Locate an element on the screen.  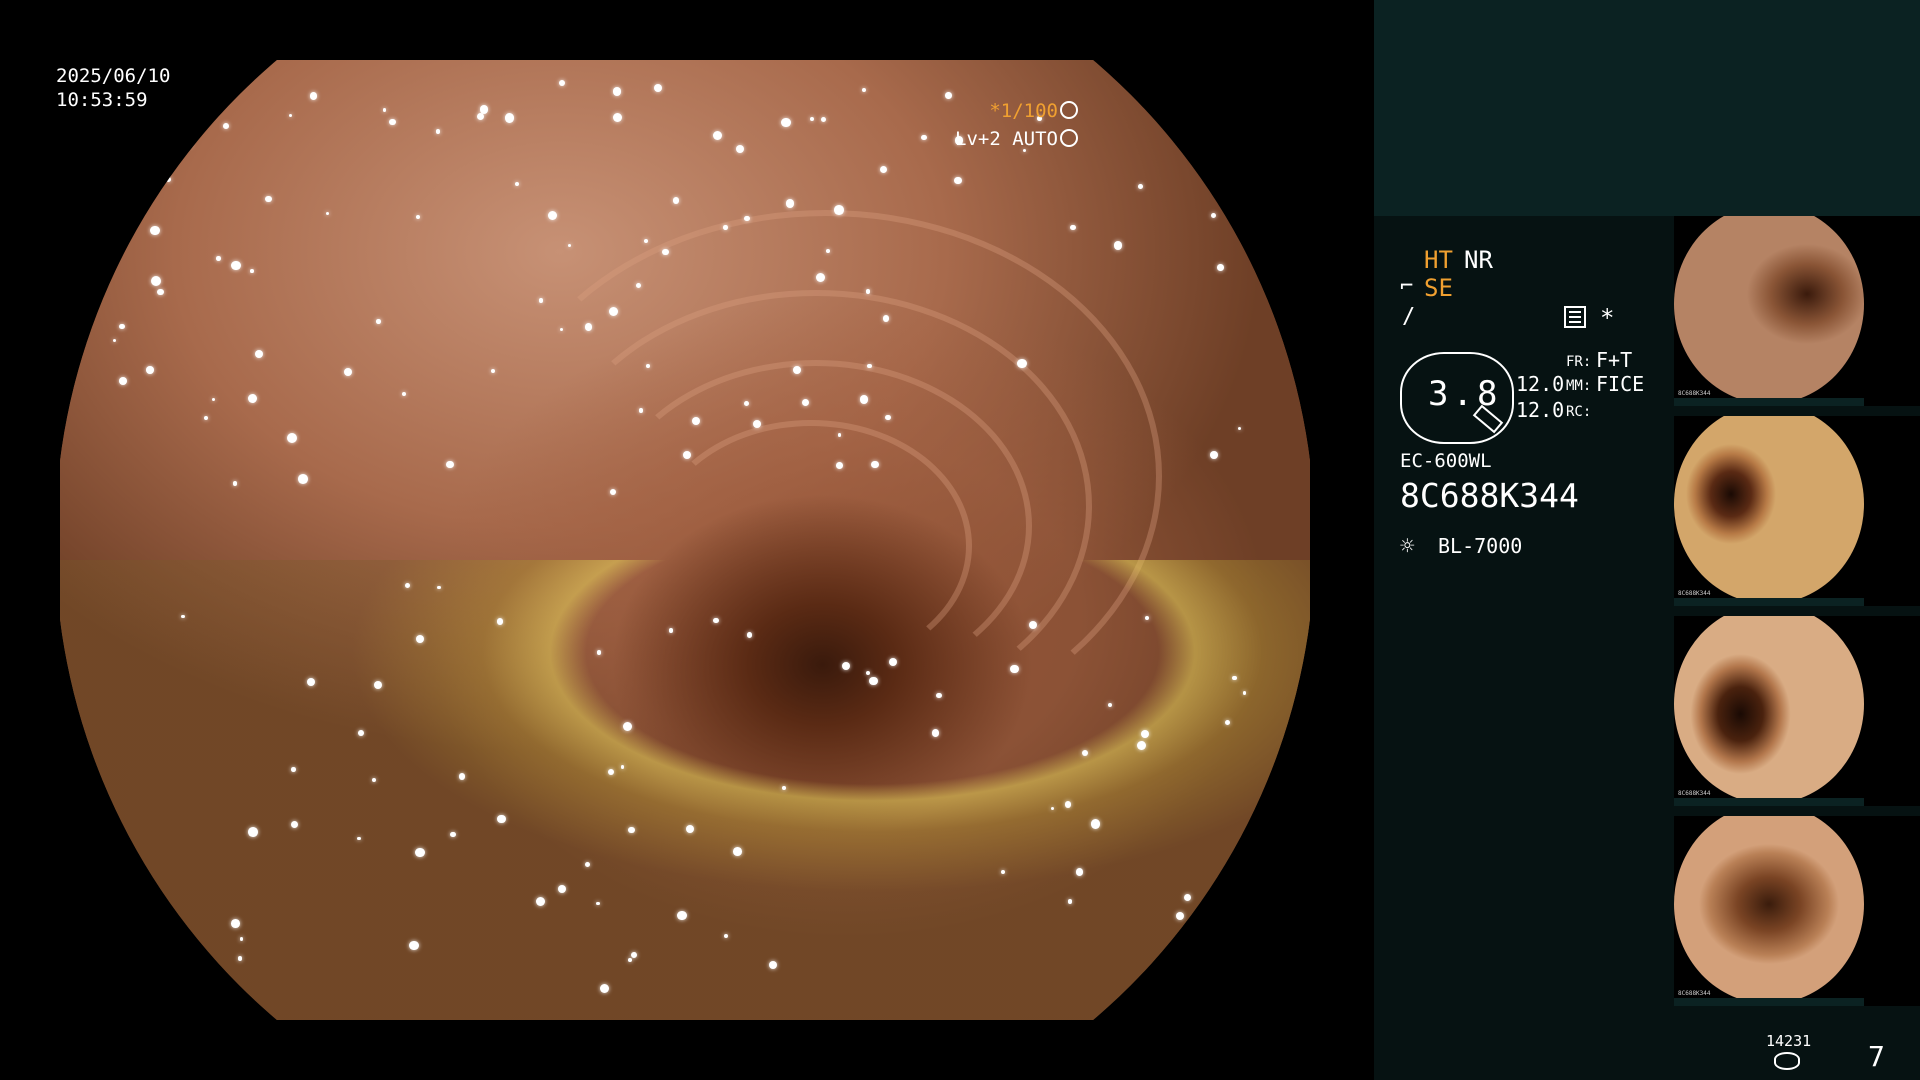
fr-label: FR: is located at coordinates (1579, 362).